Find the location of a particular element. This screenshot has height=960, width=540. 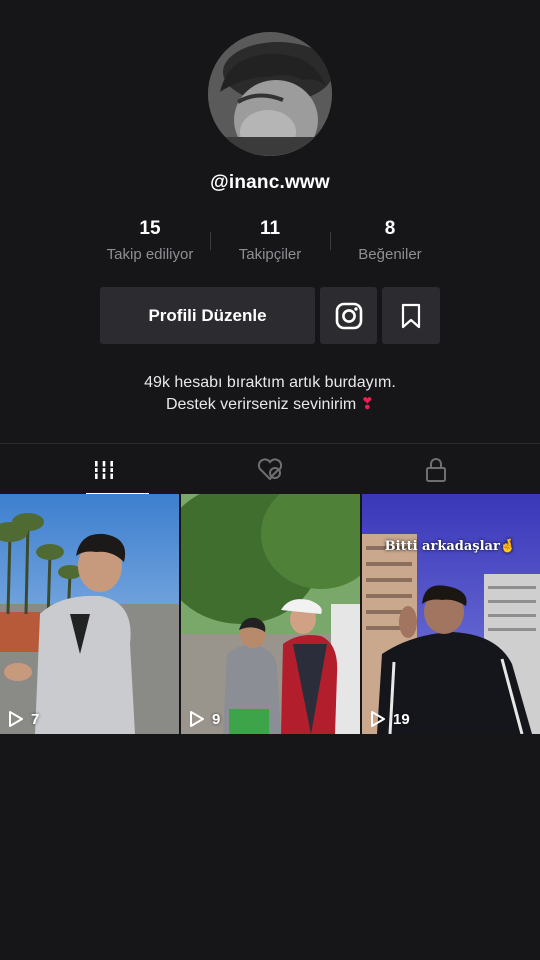

edit-profile-button: Profili Düzenle is located at coordinates (207, 315).